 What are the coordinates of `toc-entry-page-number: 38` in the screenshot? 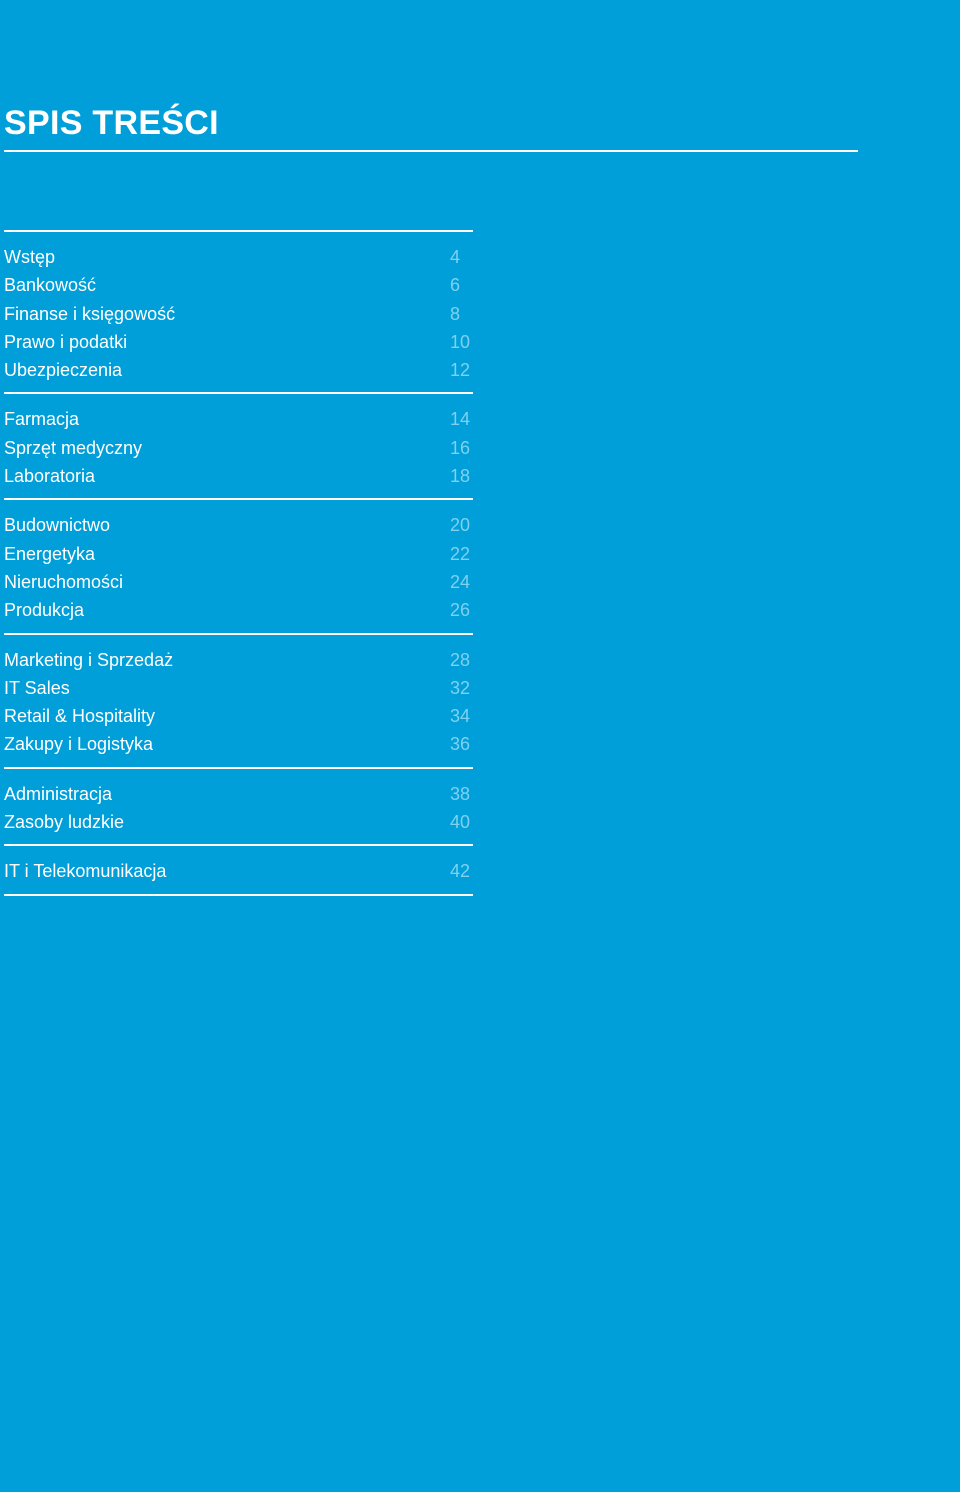 It's located at (460, 793).